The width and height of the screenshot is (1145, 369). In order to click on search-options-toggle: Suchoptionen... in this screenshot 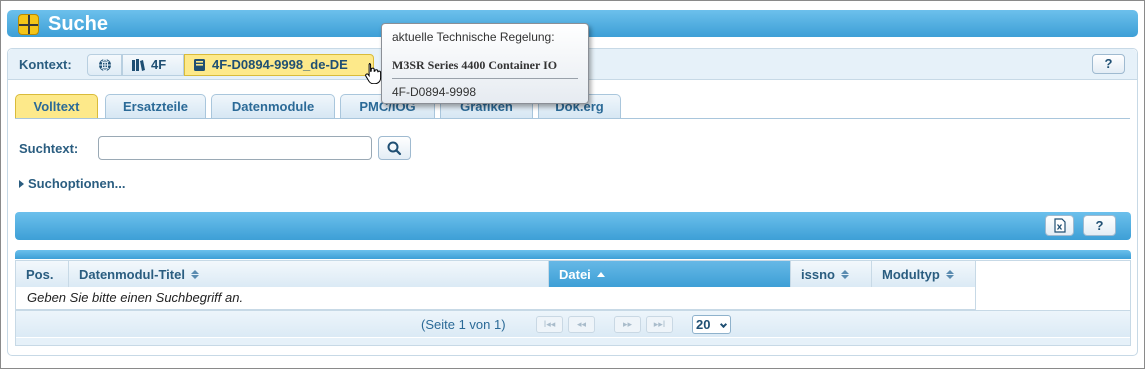, I will do `click(72, 183)`.